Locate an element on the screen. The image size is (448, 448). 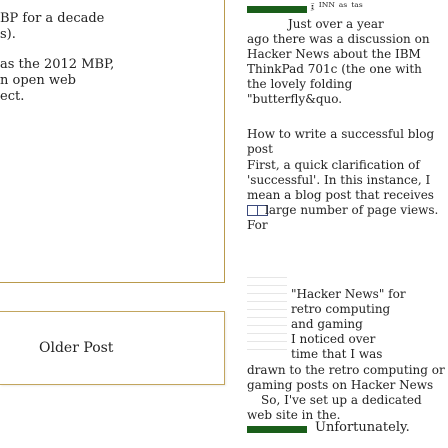
image-placeholder is located at coordinates (267, 317).